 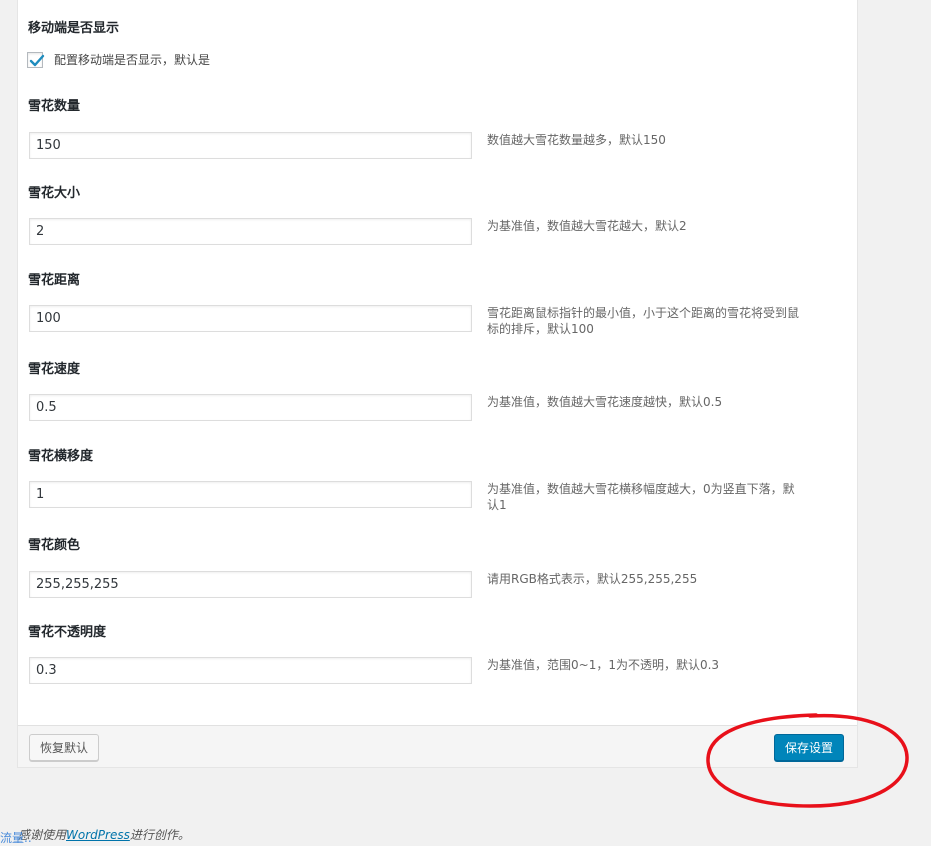 I want to click on snow-speed-title: 雪花速度, so click(x=54, y=369).